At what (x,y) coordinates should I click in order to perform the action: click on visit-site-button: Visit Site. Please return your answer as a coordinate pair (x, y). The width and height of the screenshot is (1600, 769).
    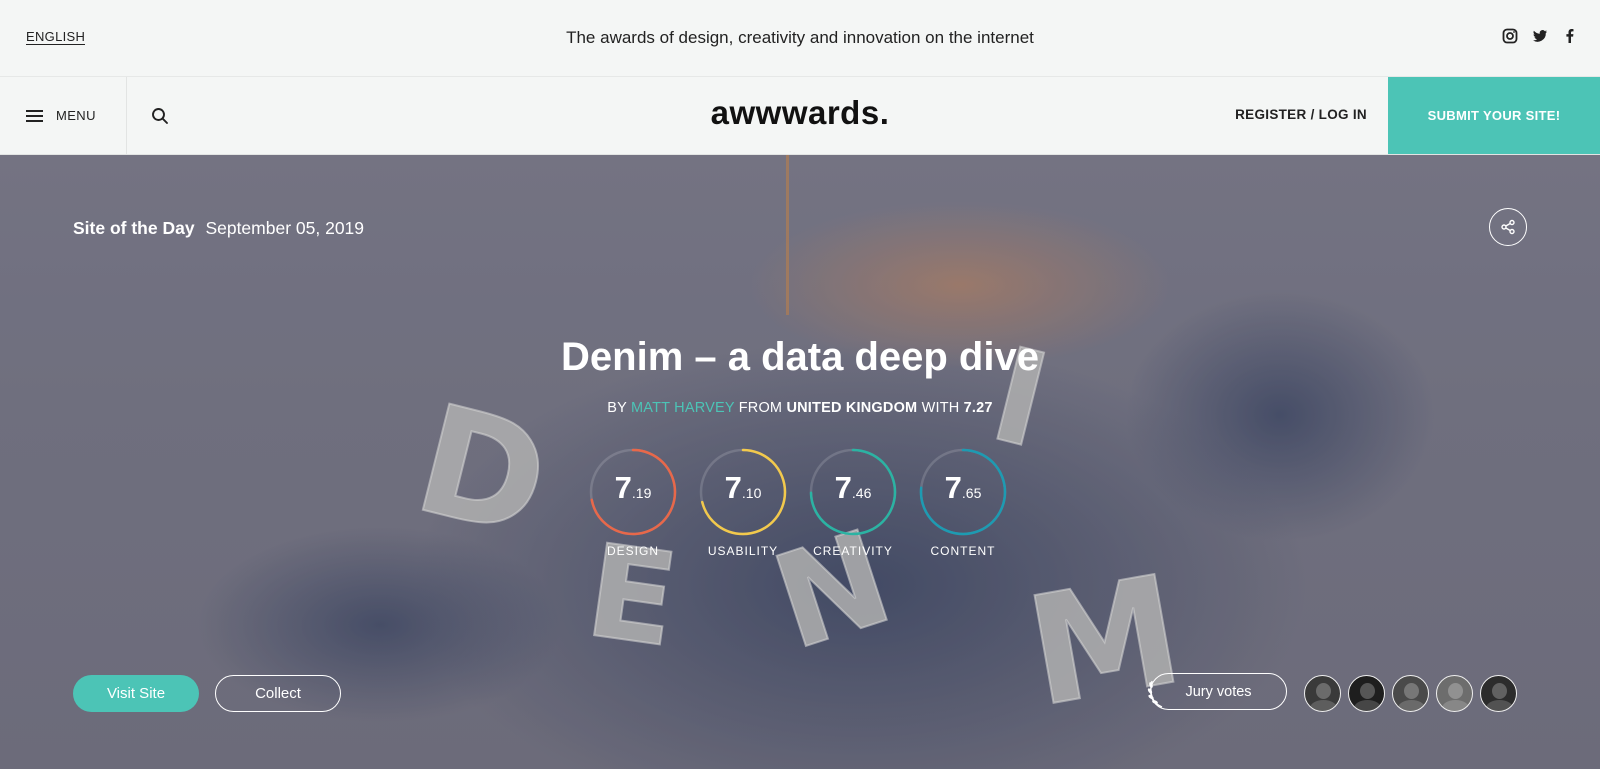
    Looking at the image, I should click on (136, 693).